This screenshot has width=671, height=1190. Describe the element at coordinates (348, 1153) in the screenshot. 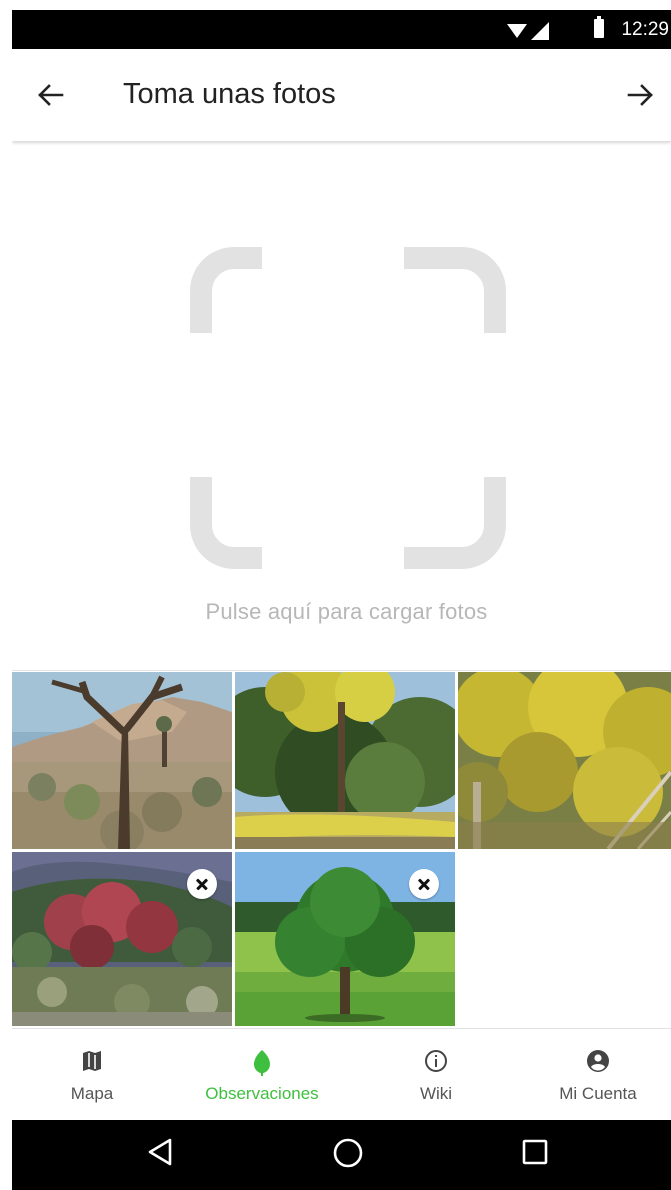

I see `home-circle-icon` at that location.